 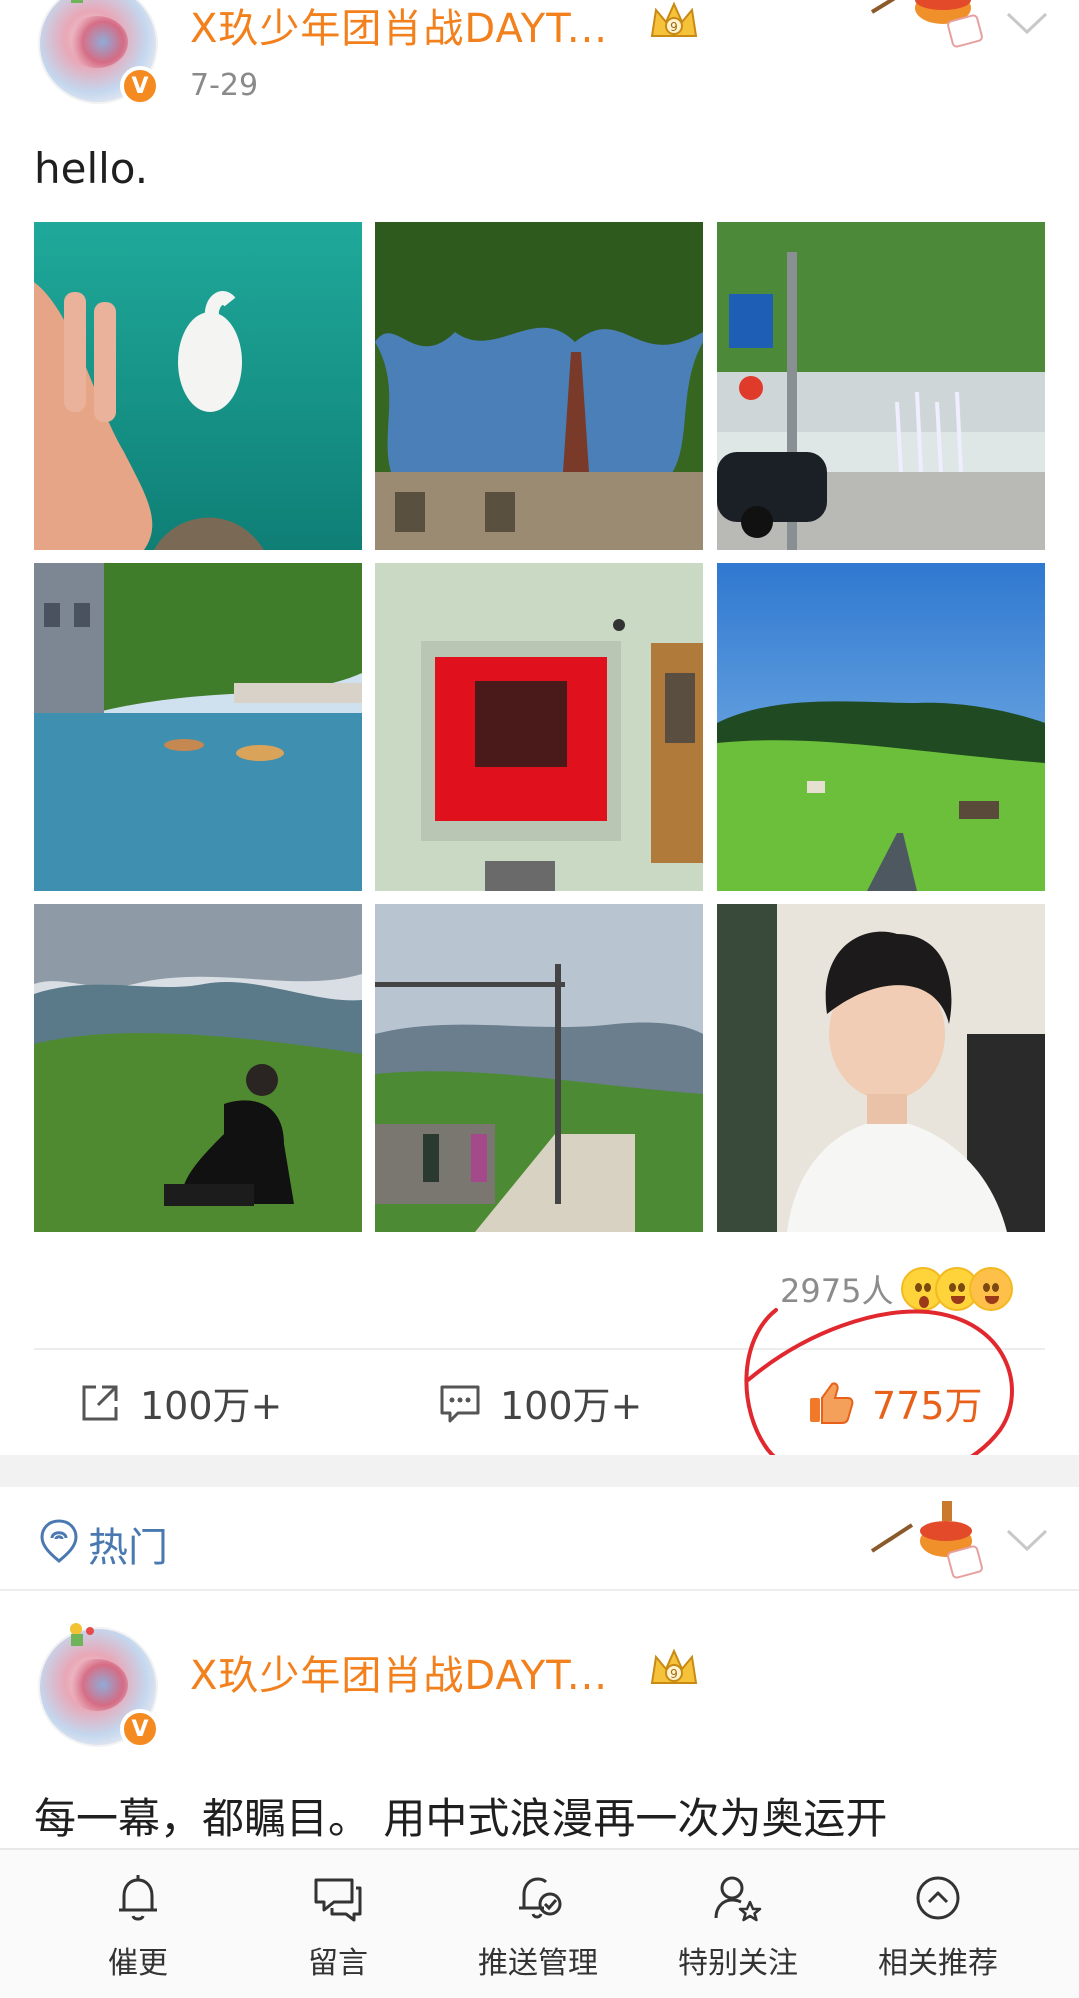 What do you see at coordinates (832, 1403) in the screenshot?
I see `thumbs-up-icon` at bounding box center [832, 1403].